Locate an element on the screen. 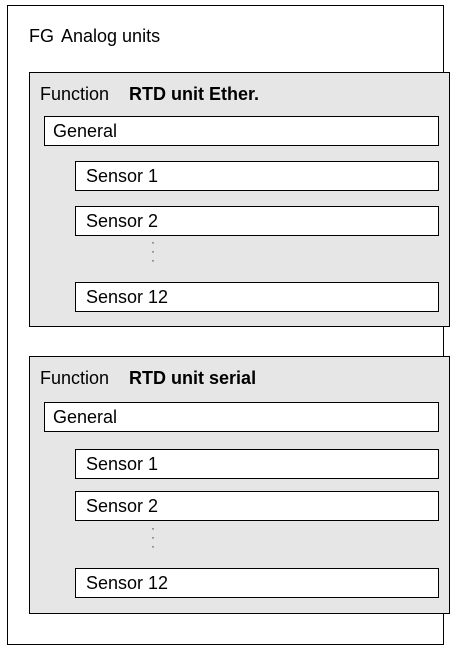 The width and height of the screenshot is (454, 645). function-name: RTD unit Ether. is located at coordinates (194, 94).